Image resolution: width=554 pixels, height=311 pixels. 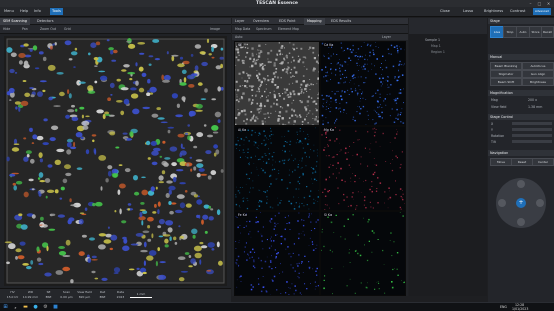 I want to click on brightness-control-button: Brightness, so click(x=538, y=82).